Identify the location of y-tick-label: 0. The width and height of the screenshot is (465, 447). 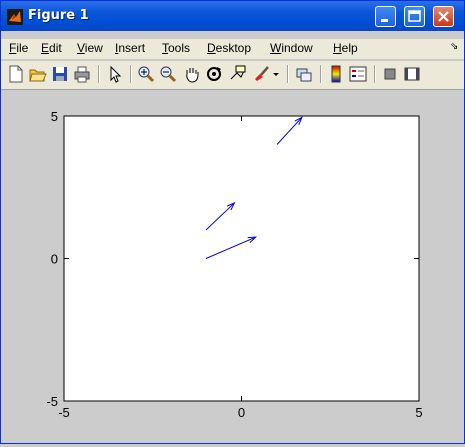
(54, 259).